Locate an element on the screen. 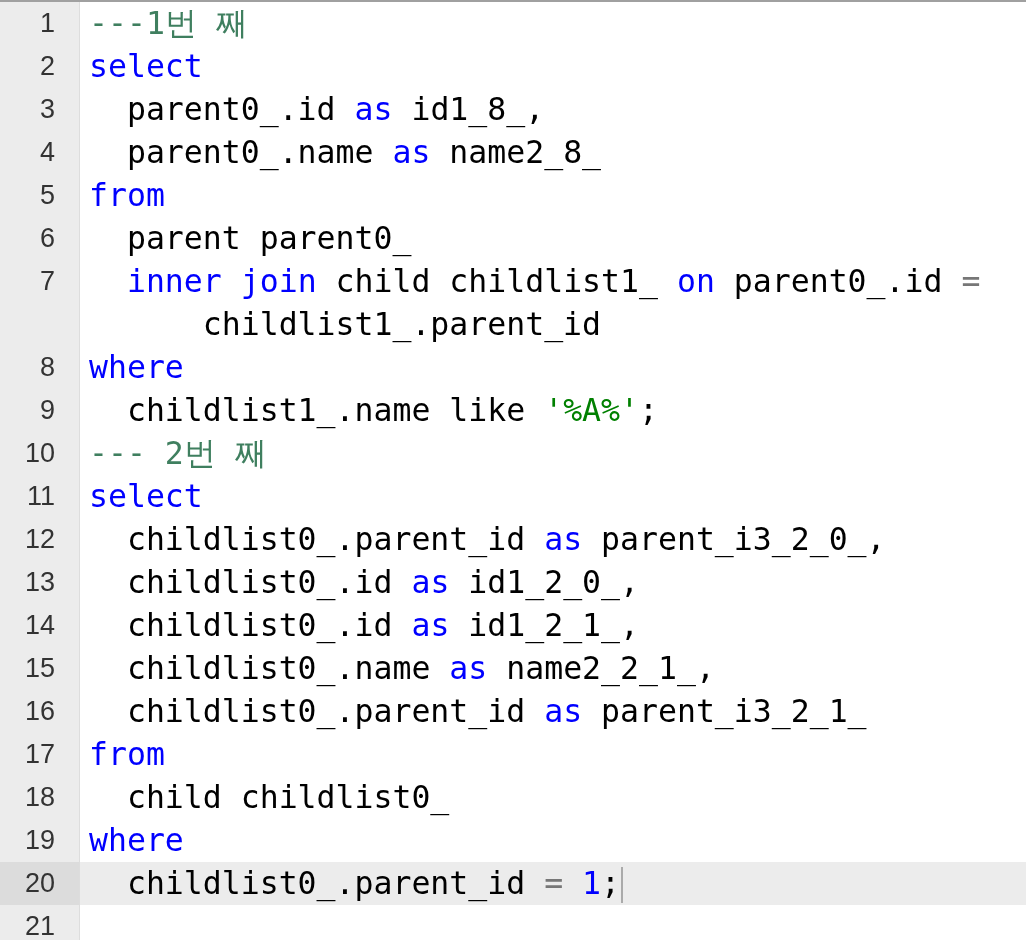  line-number: 2 is located at coordinates (47, 66).